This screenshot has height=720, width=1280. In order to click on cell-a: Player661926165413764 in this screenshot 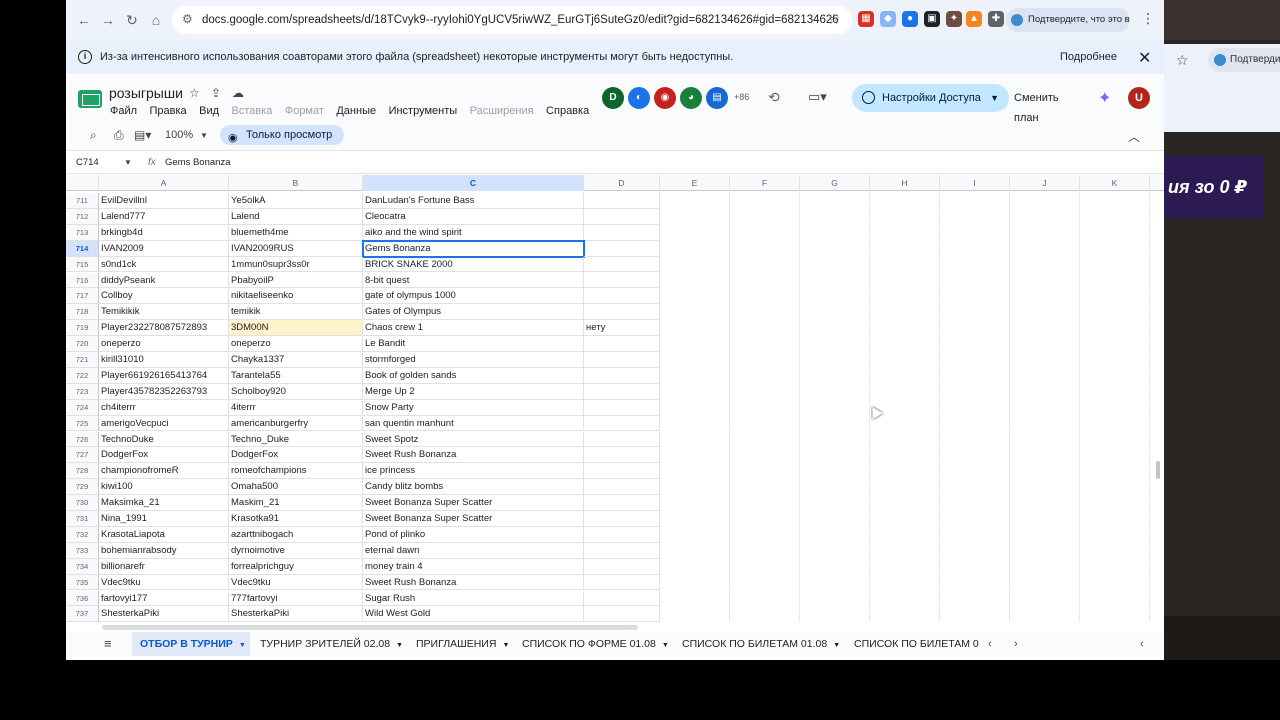, I will do `click(164, 375)`.